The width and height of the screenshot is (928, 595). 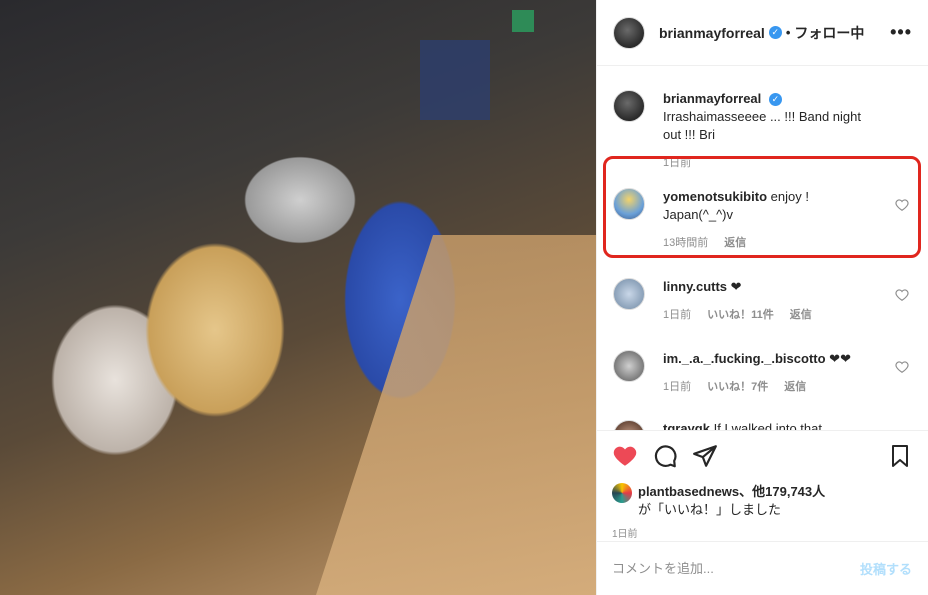 I want to click on liker-avatar, so click(x=622, y=493).